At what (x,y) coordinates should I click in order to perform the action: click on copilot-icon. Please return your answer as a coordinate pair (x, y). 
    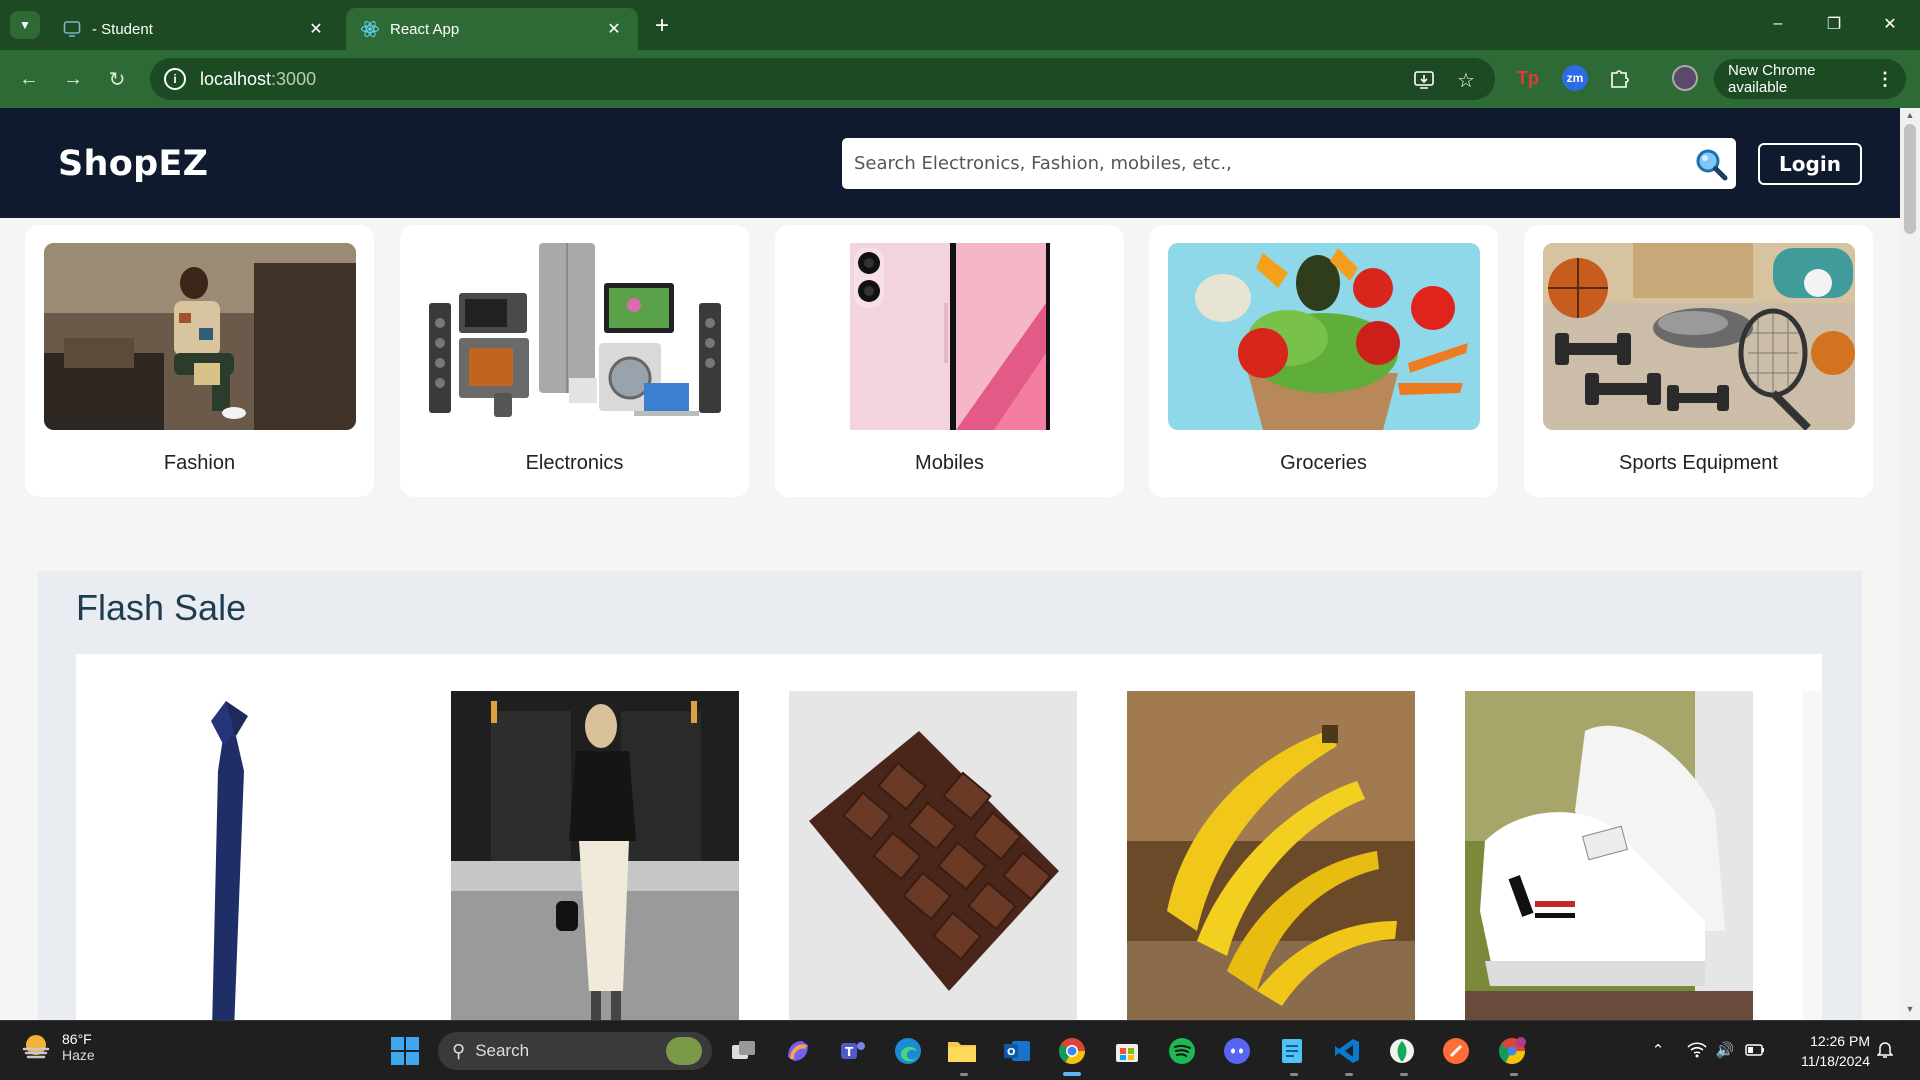
    Looking at the image, I should click on (798, 1051).